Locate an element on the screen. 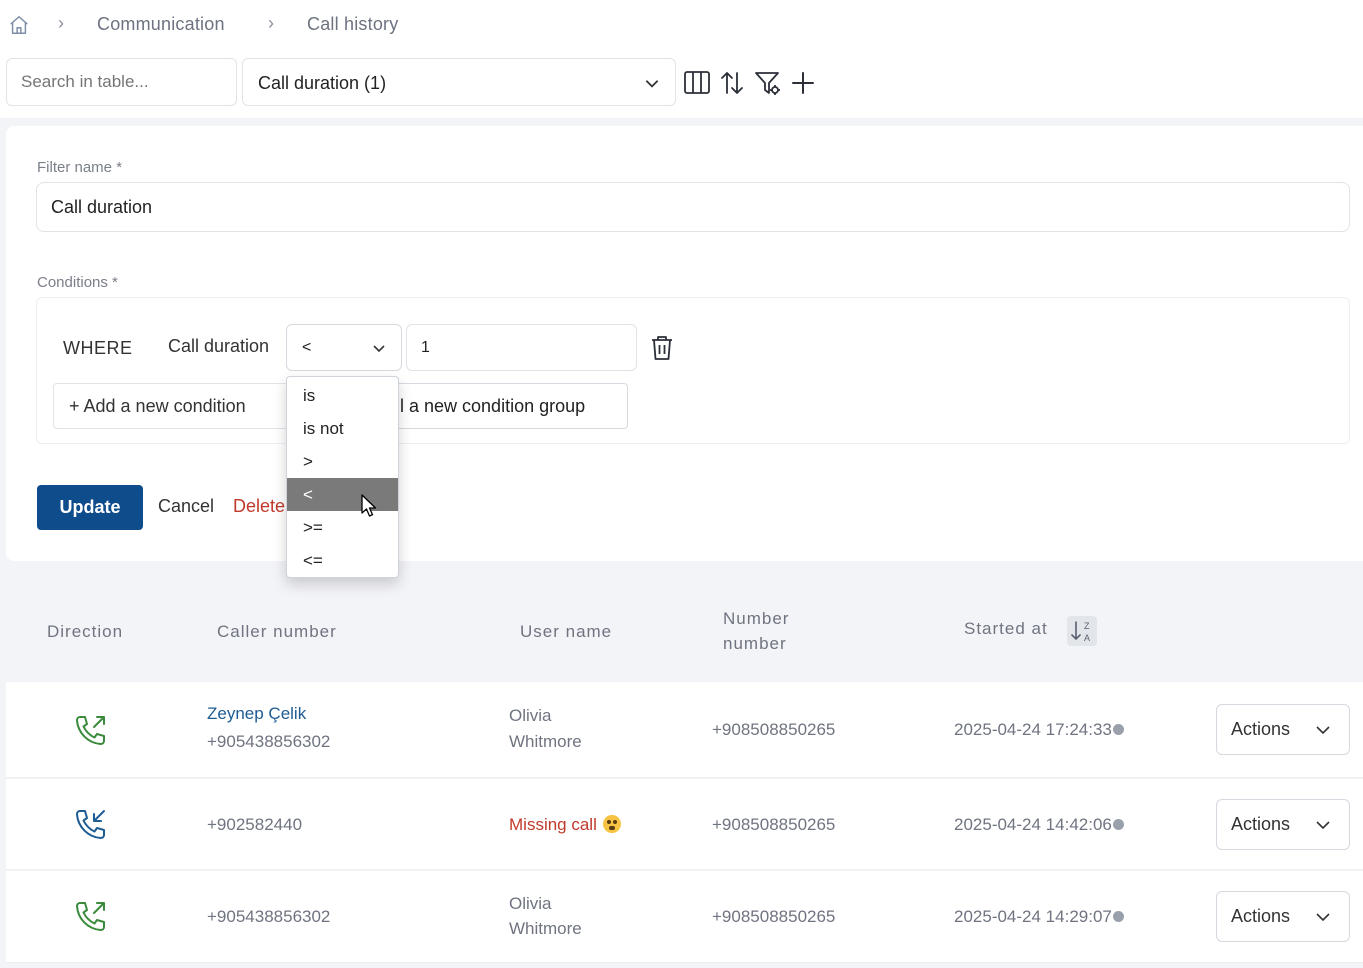 This screenshot has height=968, width=1363. table-toolbar: Call duration (1) is located at coordinates (681, 84).